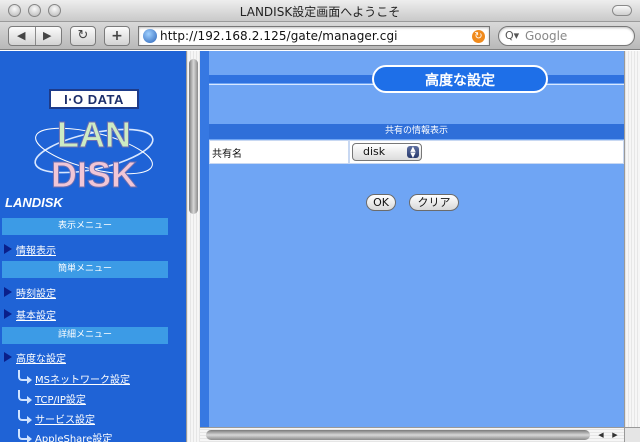 Image resolution: width=640 pixels, height=442 pixels. I want to click on ok-button: OK, so click(381, 202).